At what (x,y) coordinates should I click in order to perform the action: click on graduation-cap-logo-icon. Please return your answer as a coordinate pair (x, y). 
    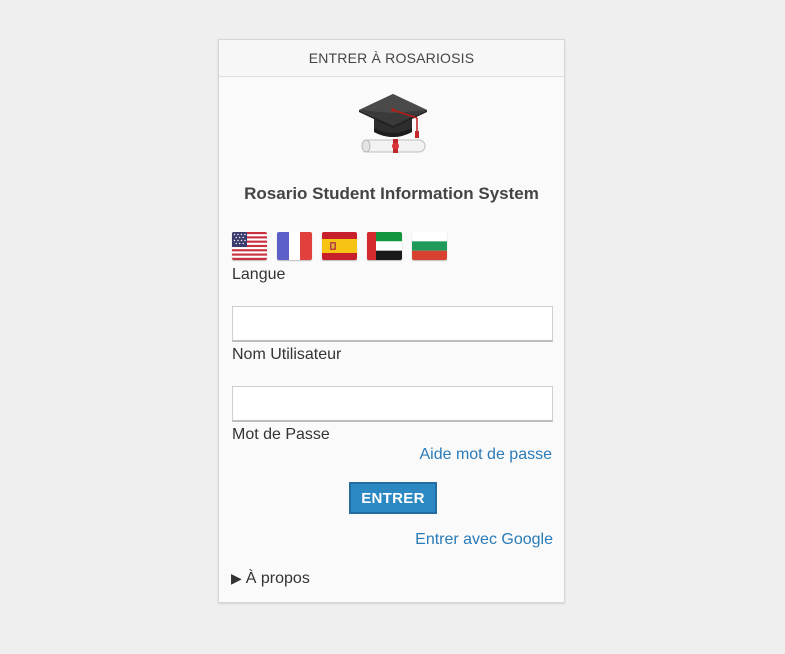
    Looking at the image, I should click on (393, 124).